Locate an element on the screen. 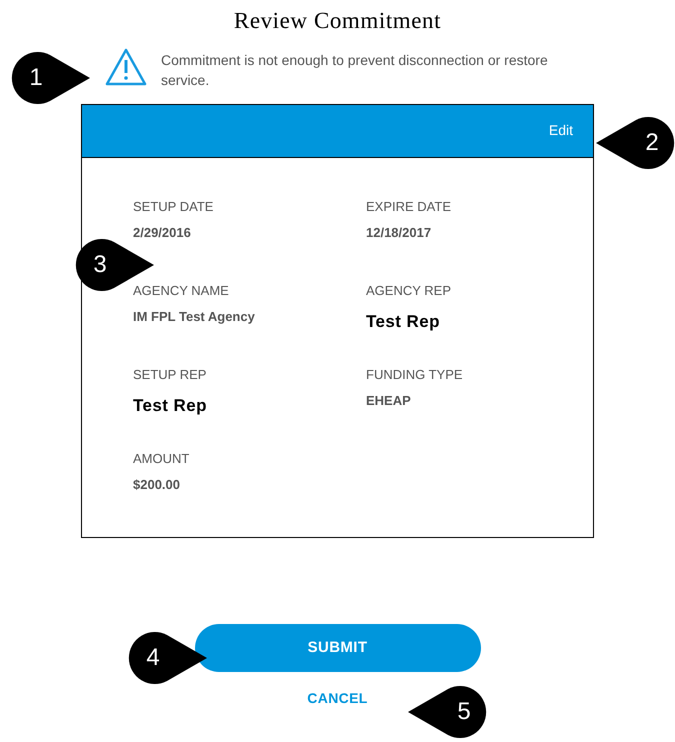 This screenshot has width=675, height=742. field-label: AMOUNT is located at coordinates (161, 459).